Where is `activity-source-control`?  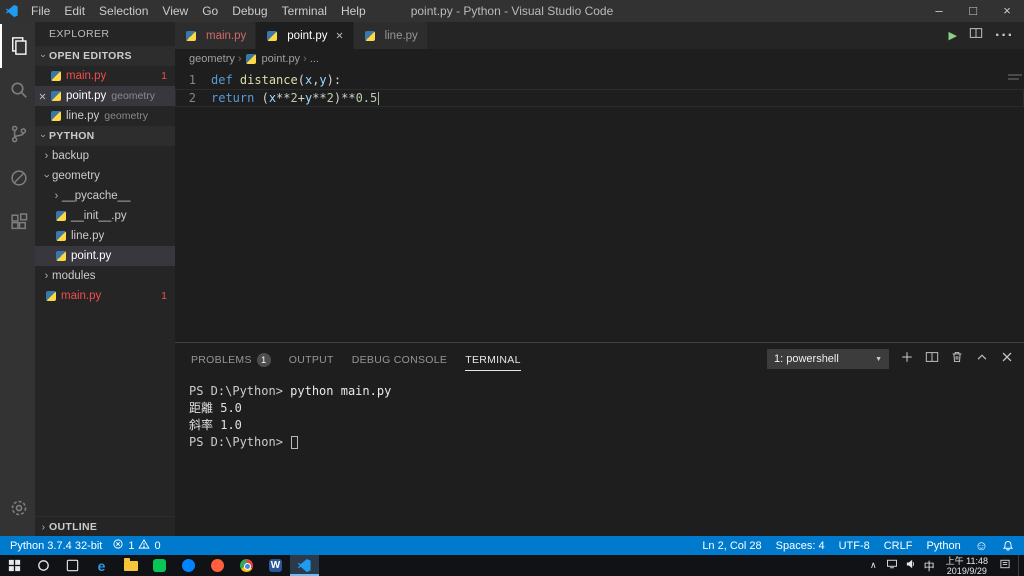
activity-source-control is located at coordinates (17, 134).